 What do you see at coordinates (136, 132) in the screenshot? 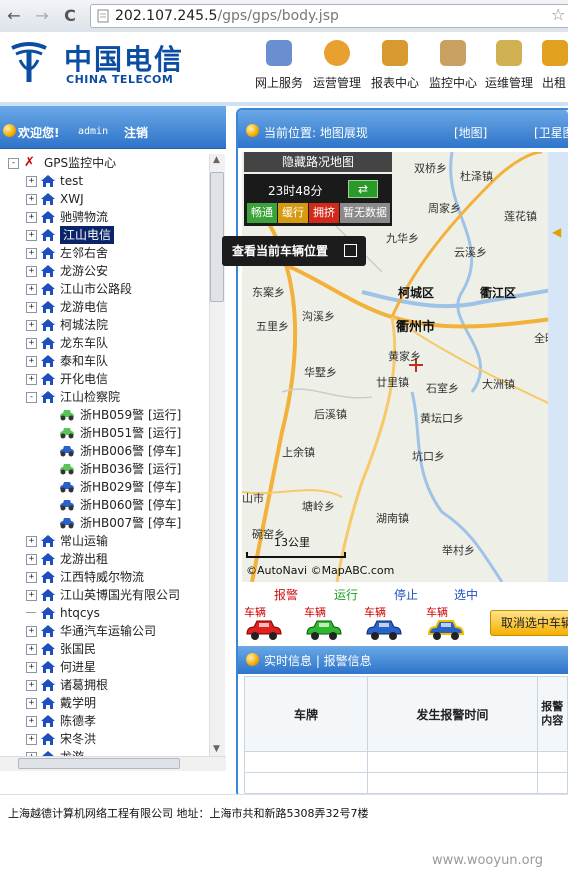
I see `logout-link: 注销` at bounding box center [136, 132].